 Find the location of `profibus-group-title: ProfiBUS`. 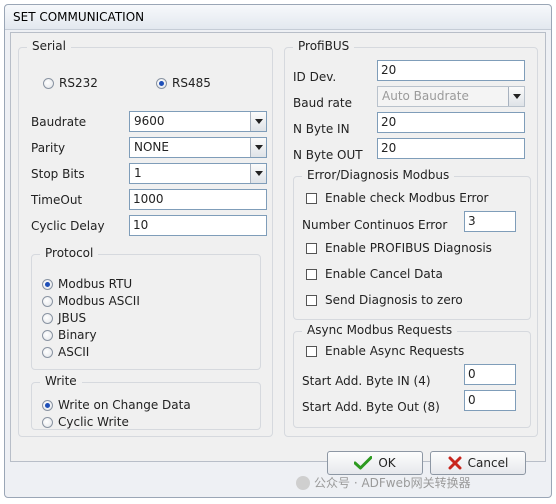

profibus-group-title: ProfiBUS is located at coordinates (324, 46).